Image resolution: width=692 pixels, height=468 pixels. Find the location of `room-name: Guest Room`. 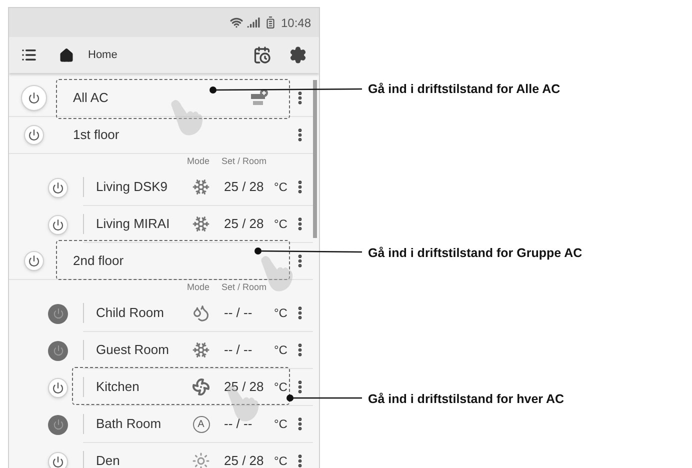

room-name: Guest Room is located at coordinates (142, 350).